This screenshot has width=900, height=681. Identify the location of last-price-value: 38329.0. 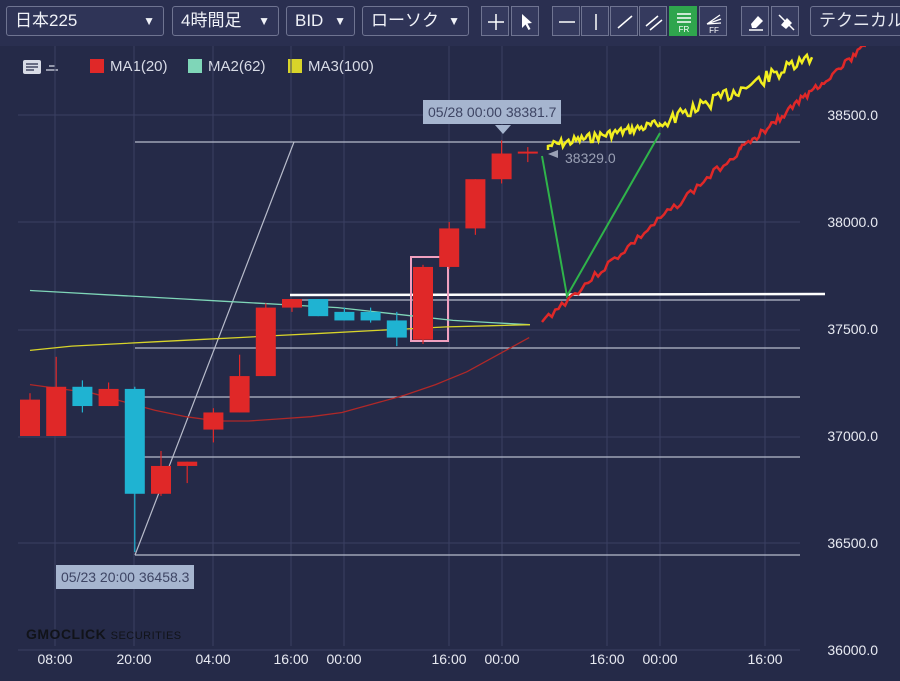
(590, 158).